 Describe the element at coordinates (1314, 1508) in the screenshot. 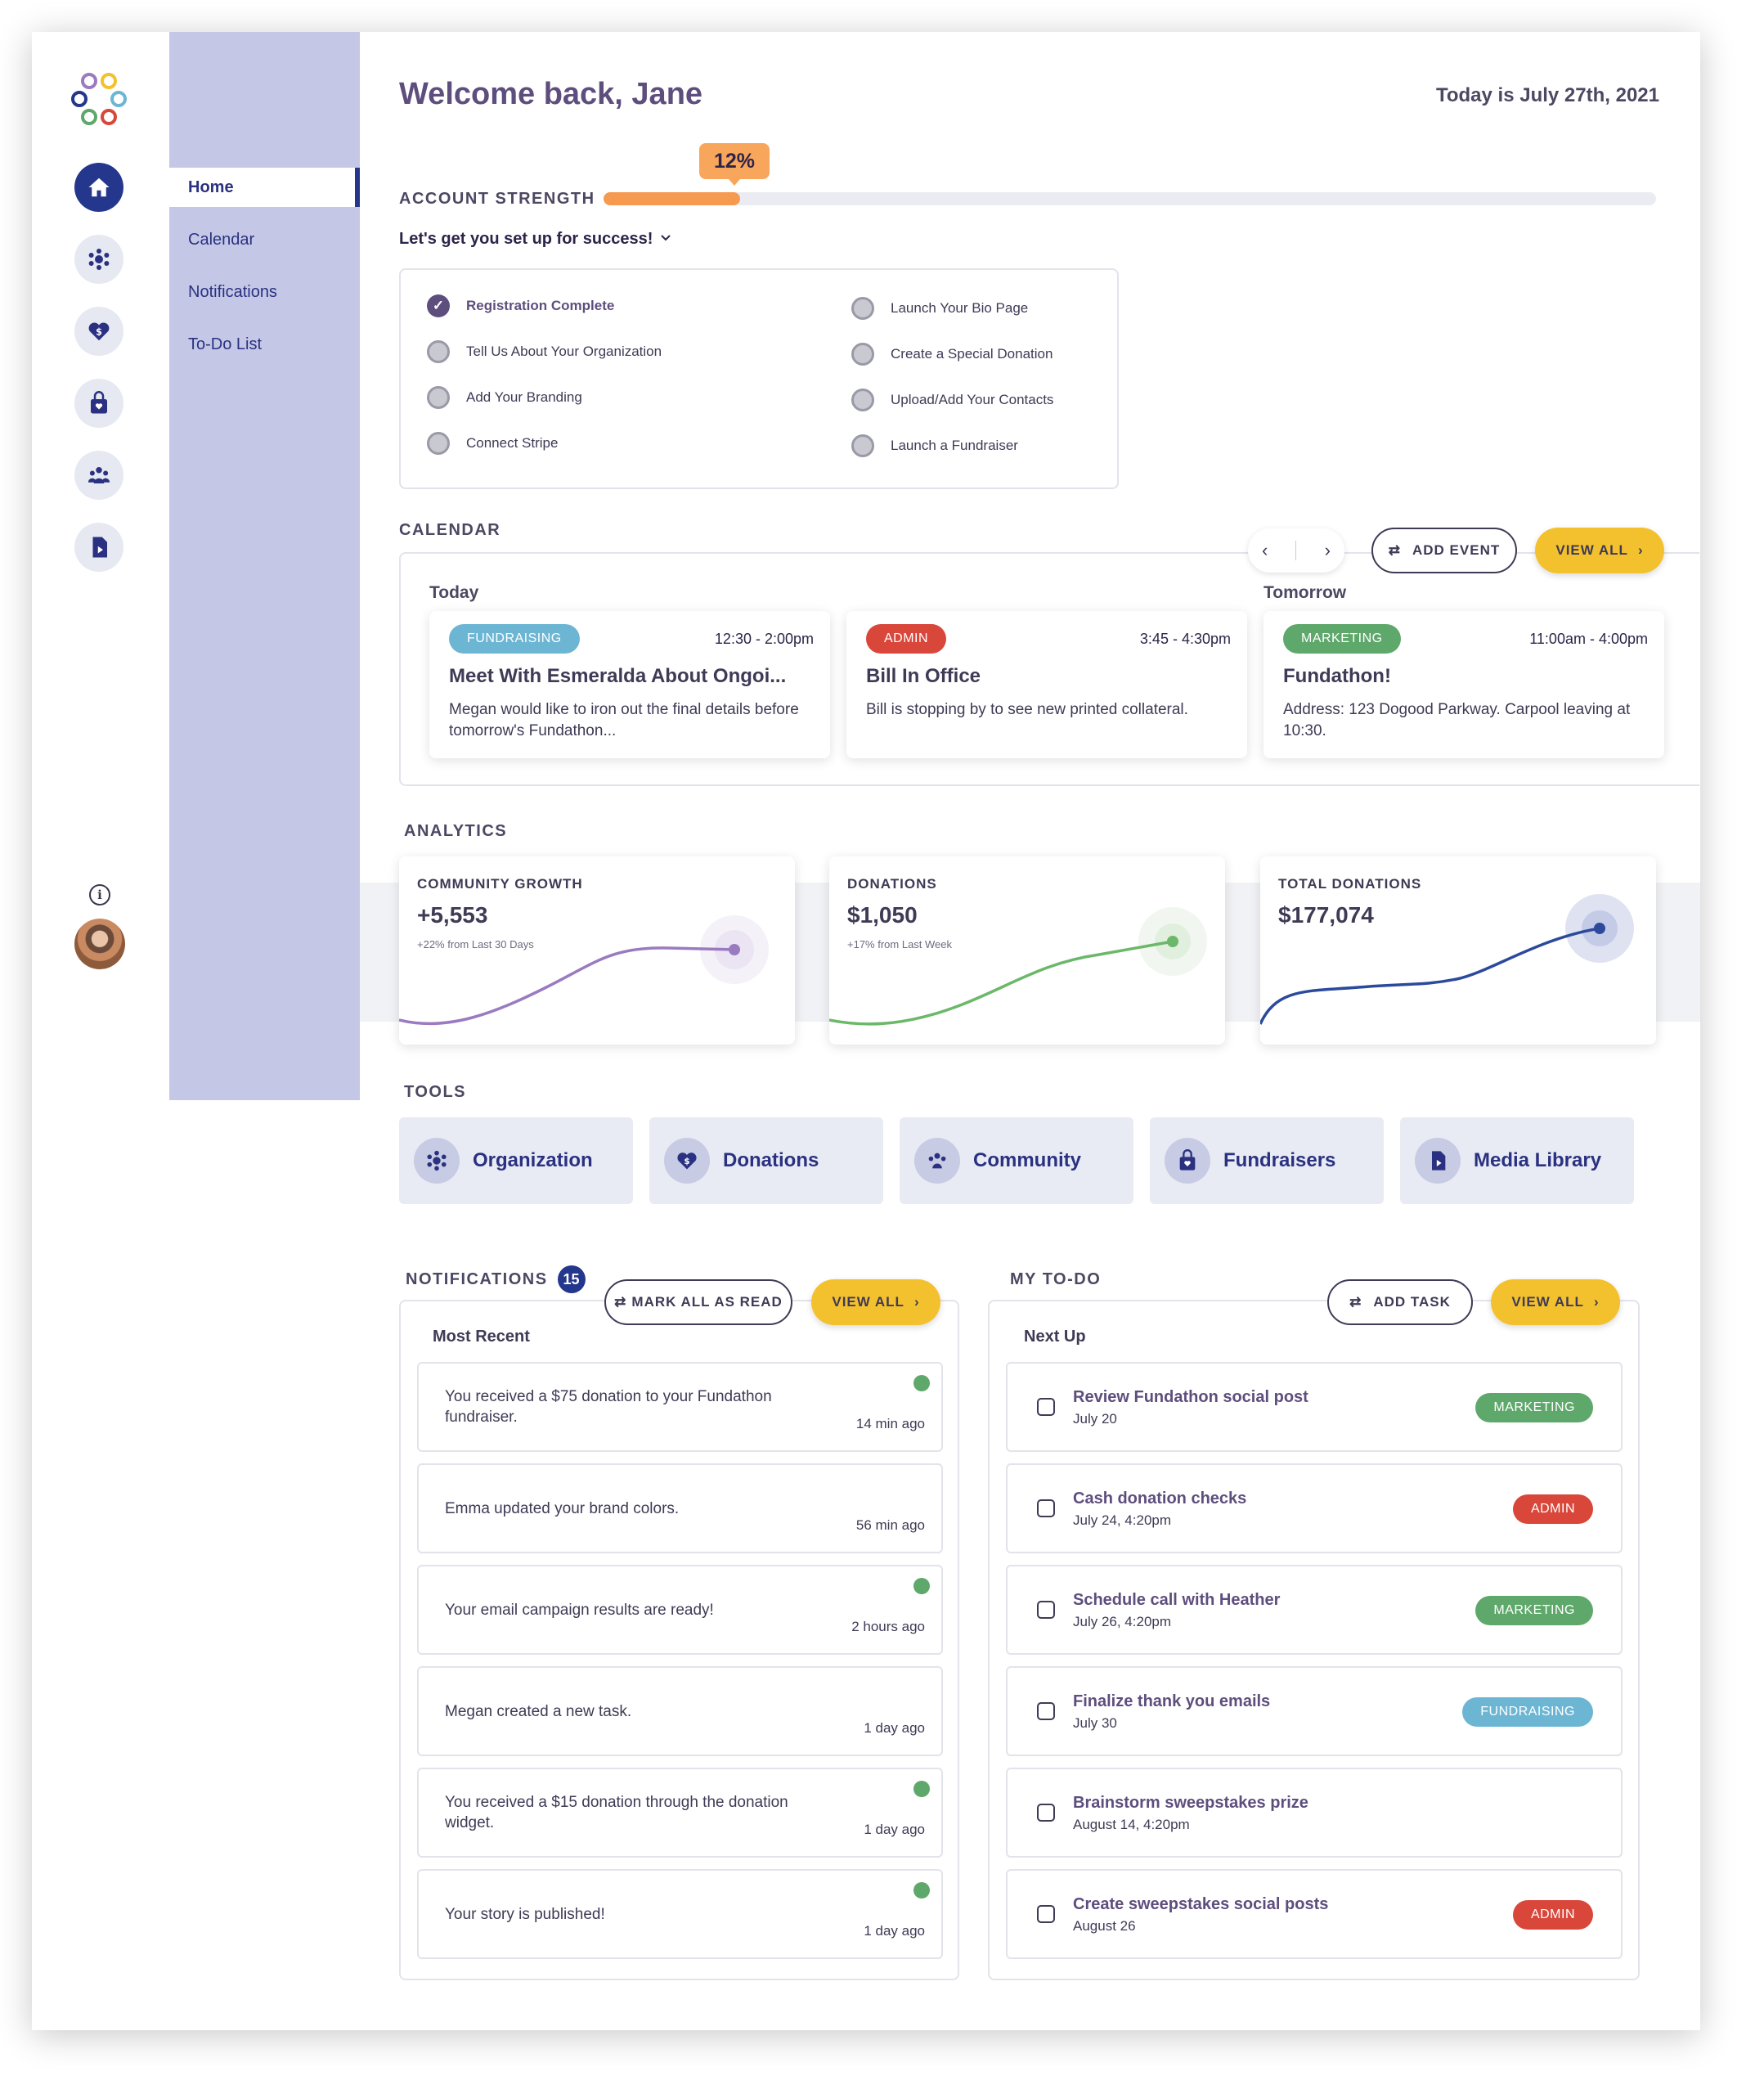

I see `todo-item: Cash donation checks July 24, 4:20pm ADMIN` at that location.